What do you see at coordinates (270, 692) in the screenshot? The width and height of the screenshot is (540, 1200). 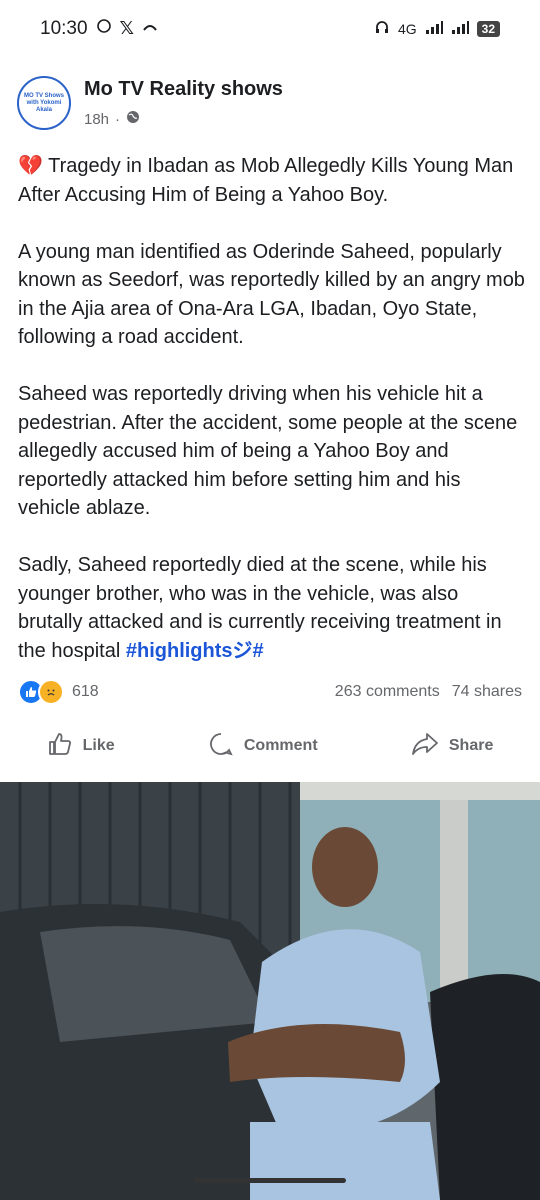 I see `post-stats: 618 263 comments 74 shares` at bounding box center [270, 692].